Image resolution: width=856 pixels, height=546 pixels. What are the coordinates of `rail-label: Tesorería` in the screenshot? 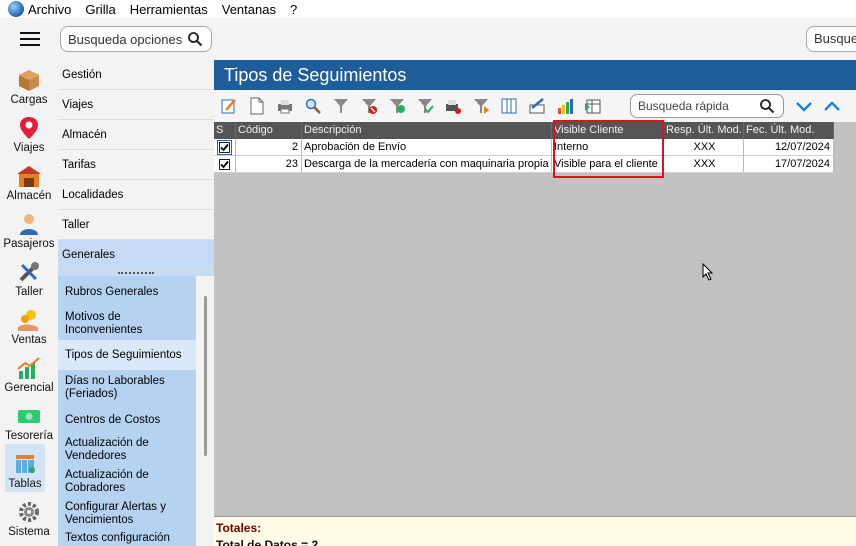 It's located at (29, 436).